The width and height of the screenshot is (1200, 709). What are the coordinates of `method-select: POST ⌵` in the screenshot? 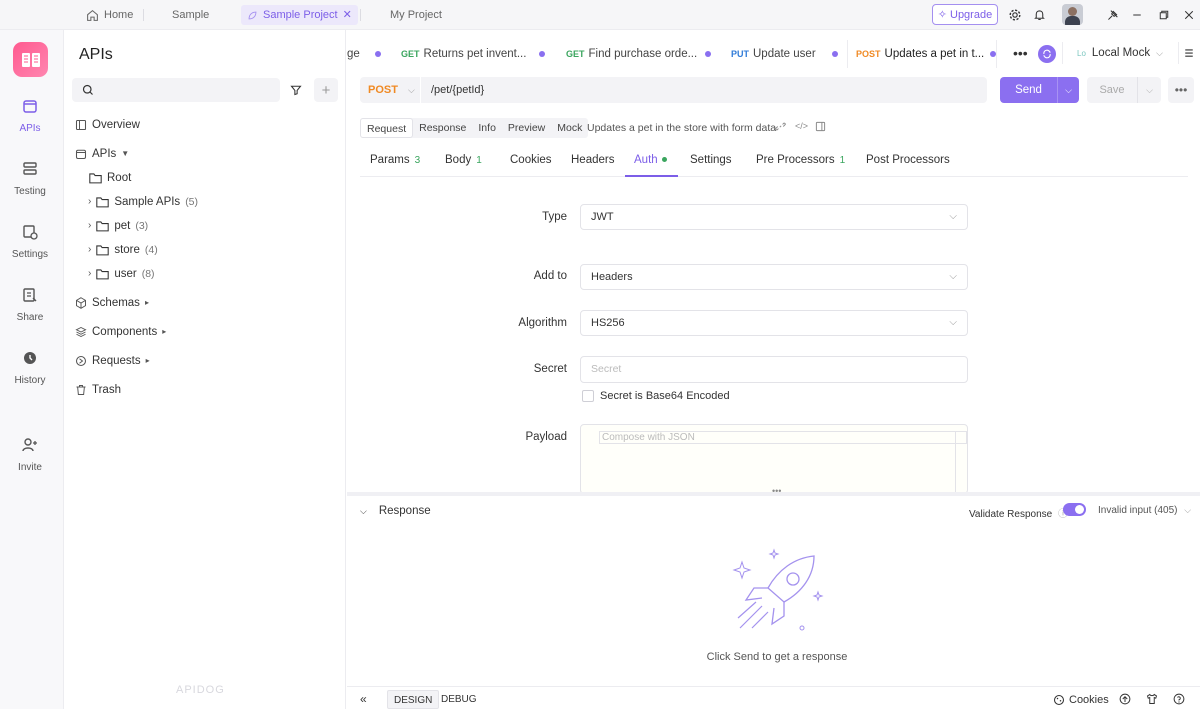 It's located at (390, 90).